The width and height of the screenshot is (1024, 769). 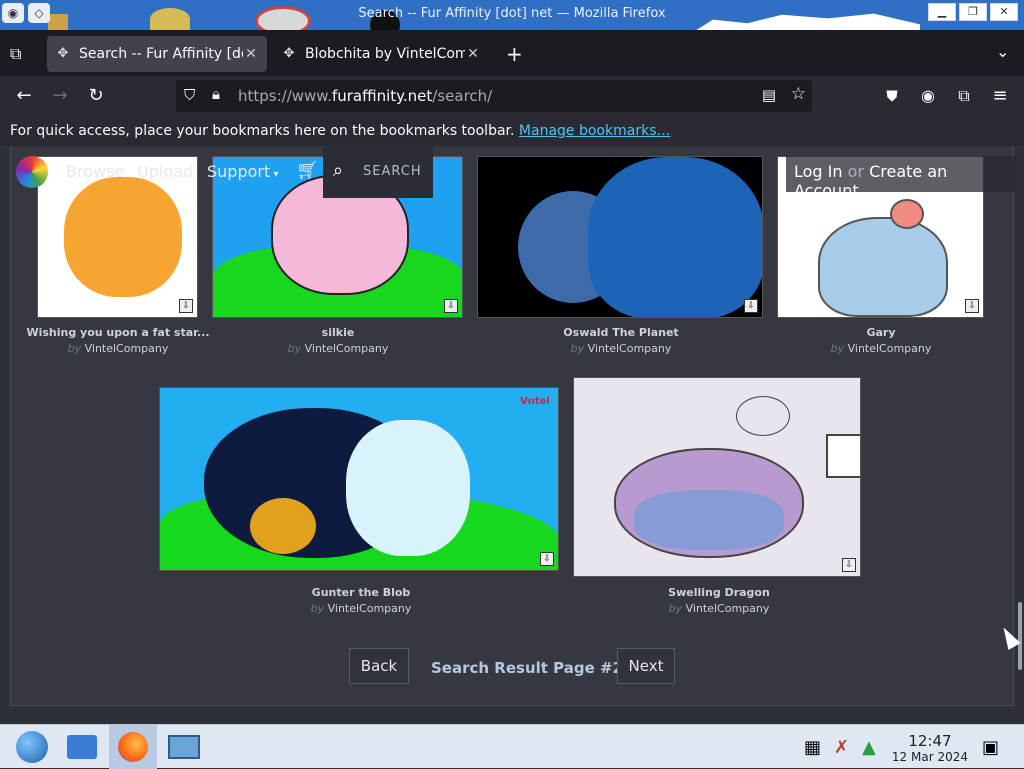 I want to click on thumbnail-belly, so click(x=408, y=488).